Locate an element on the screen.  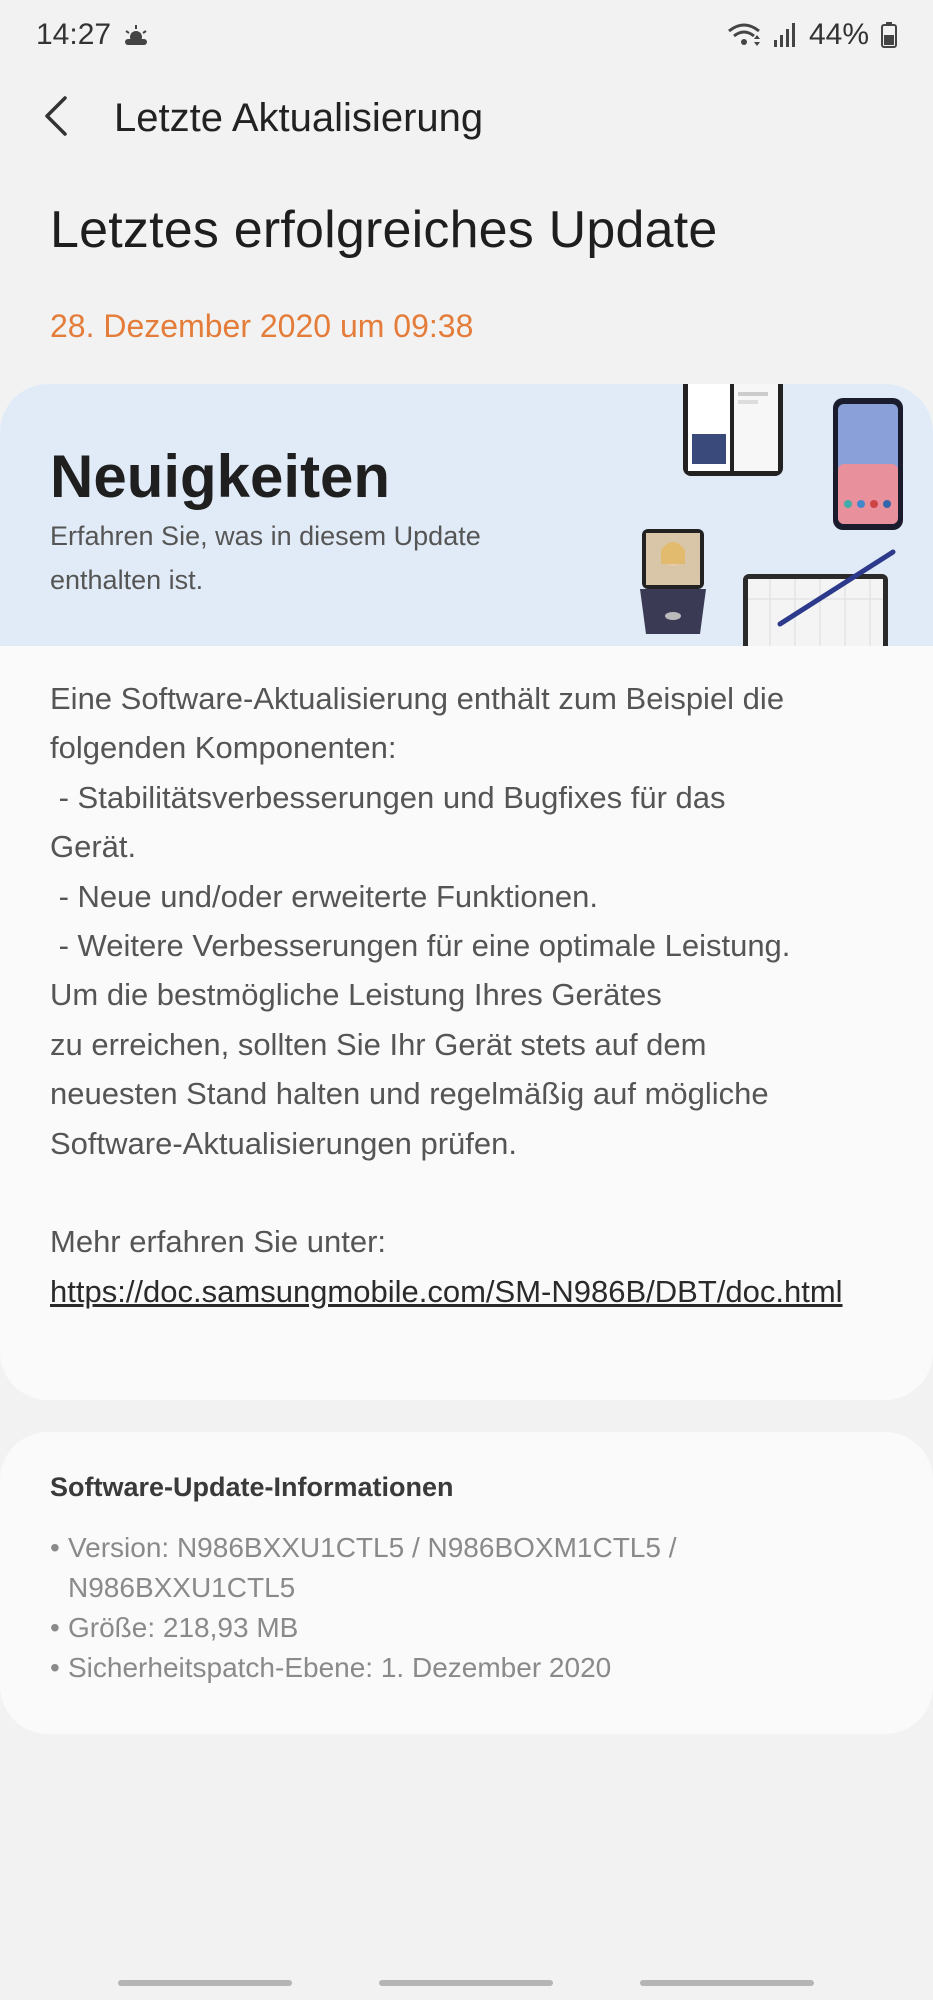
wifi-icon is located at coordinates (744, 35).